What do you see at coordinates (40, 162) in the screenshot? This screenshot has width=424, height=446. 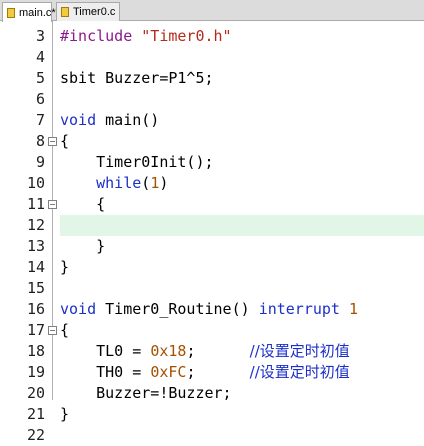 I see `line-number: 9` at bounding box center [40, 162].